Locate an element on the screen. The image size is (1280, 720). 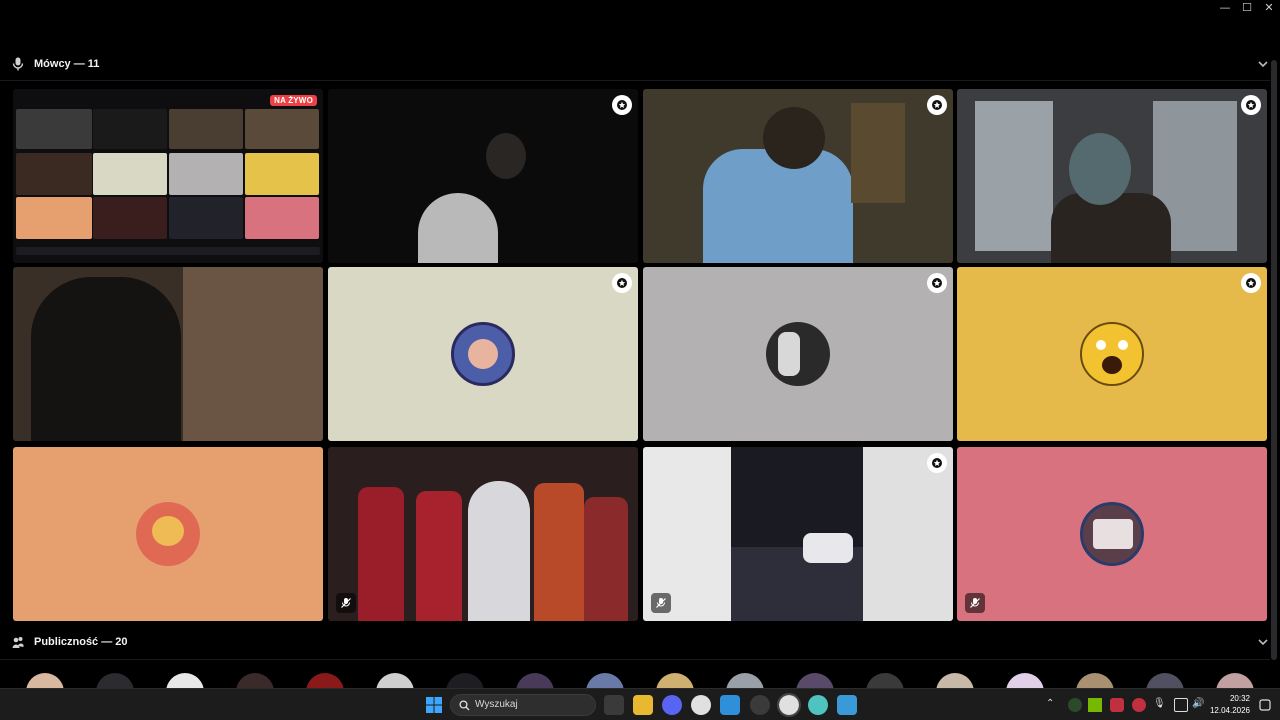
window-controls: — ☐ ✕ is located at coordinates (1247, 8).